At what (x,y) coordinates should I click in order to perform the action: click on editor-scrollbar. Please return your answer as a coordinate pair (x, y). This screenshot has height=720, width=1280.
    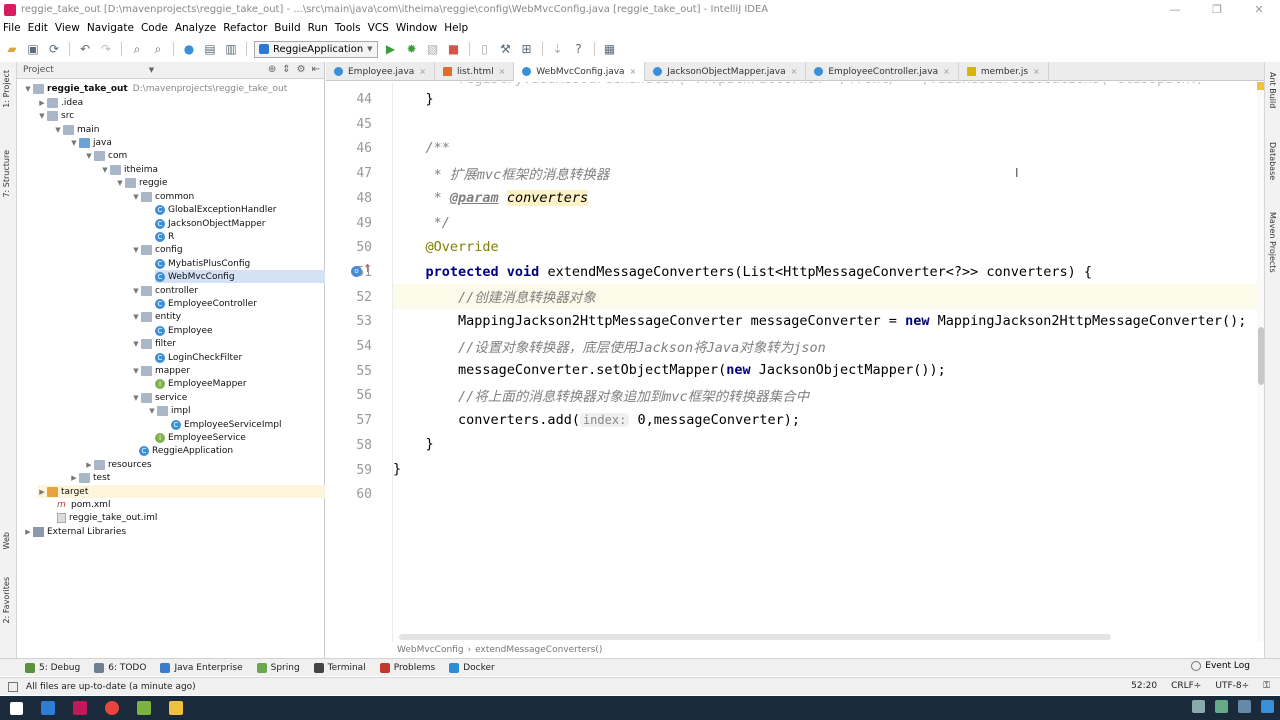
    Looking at the image, I should click on (1260, 362).